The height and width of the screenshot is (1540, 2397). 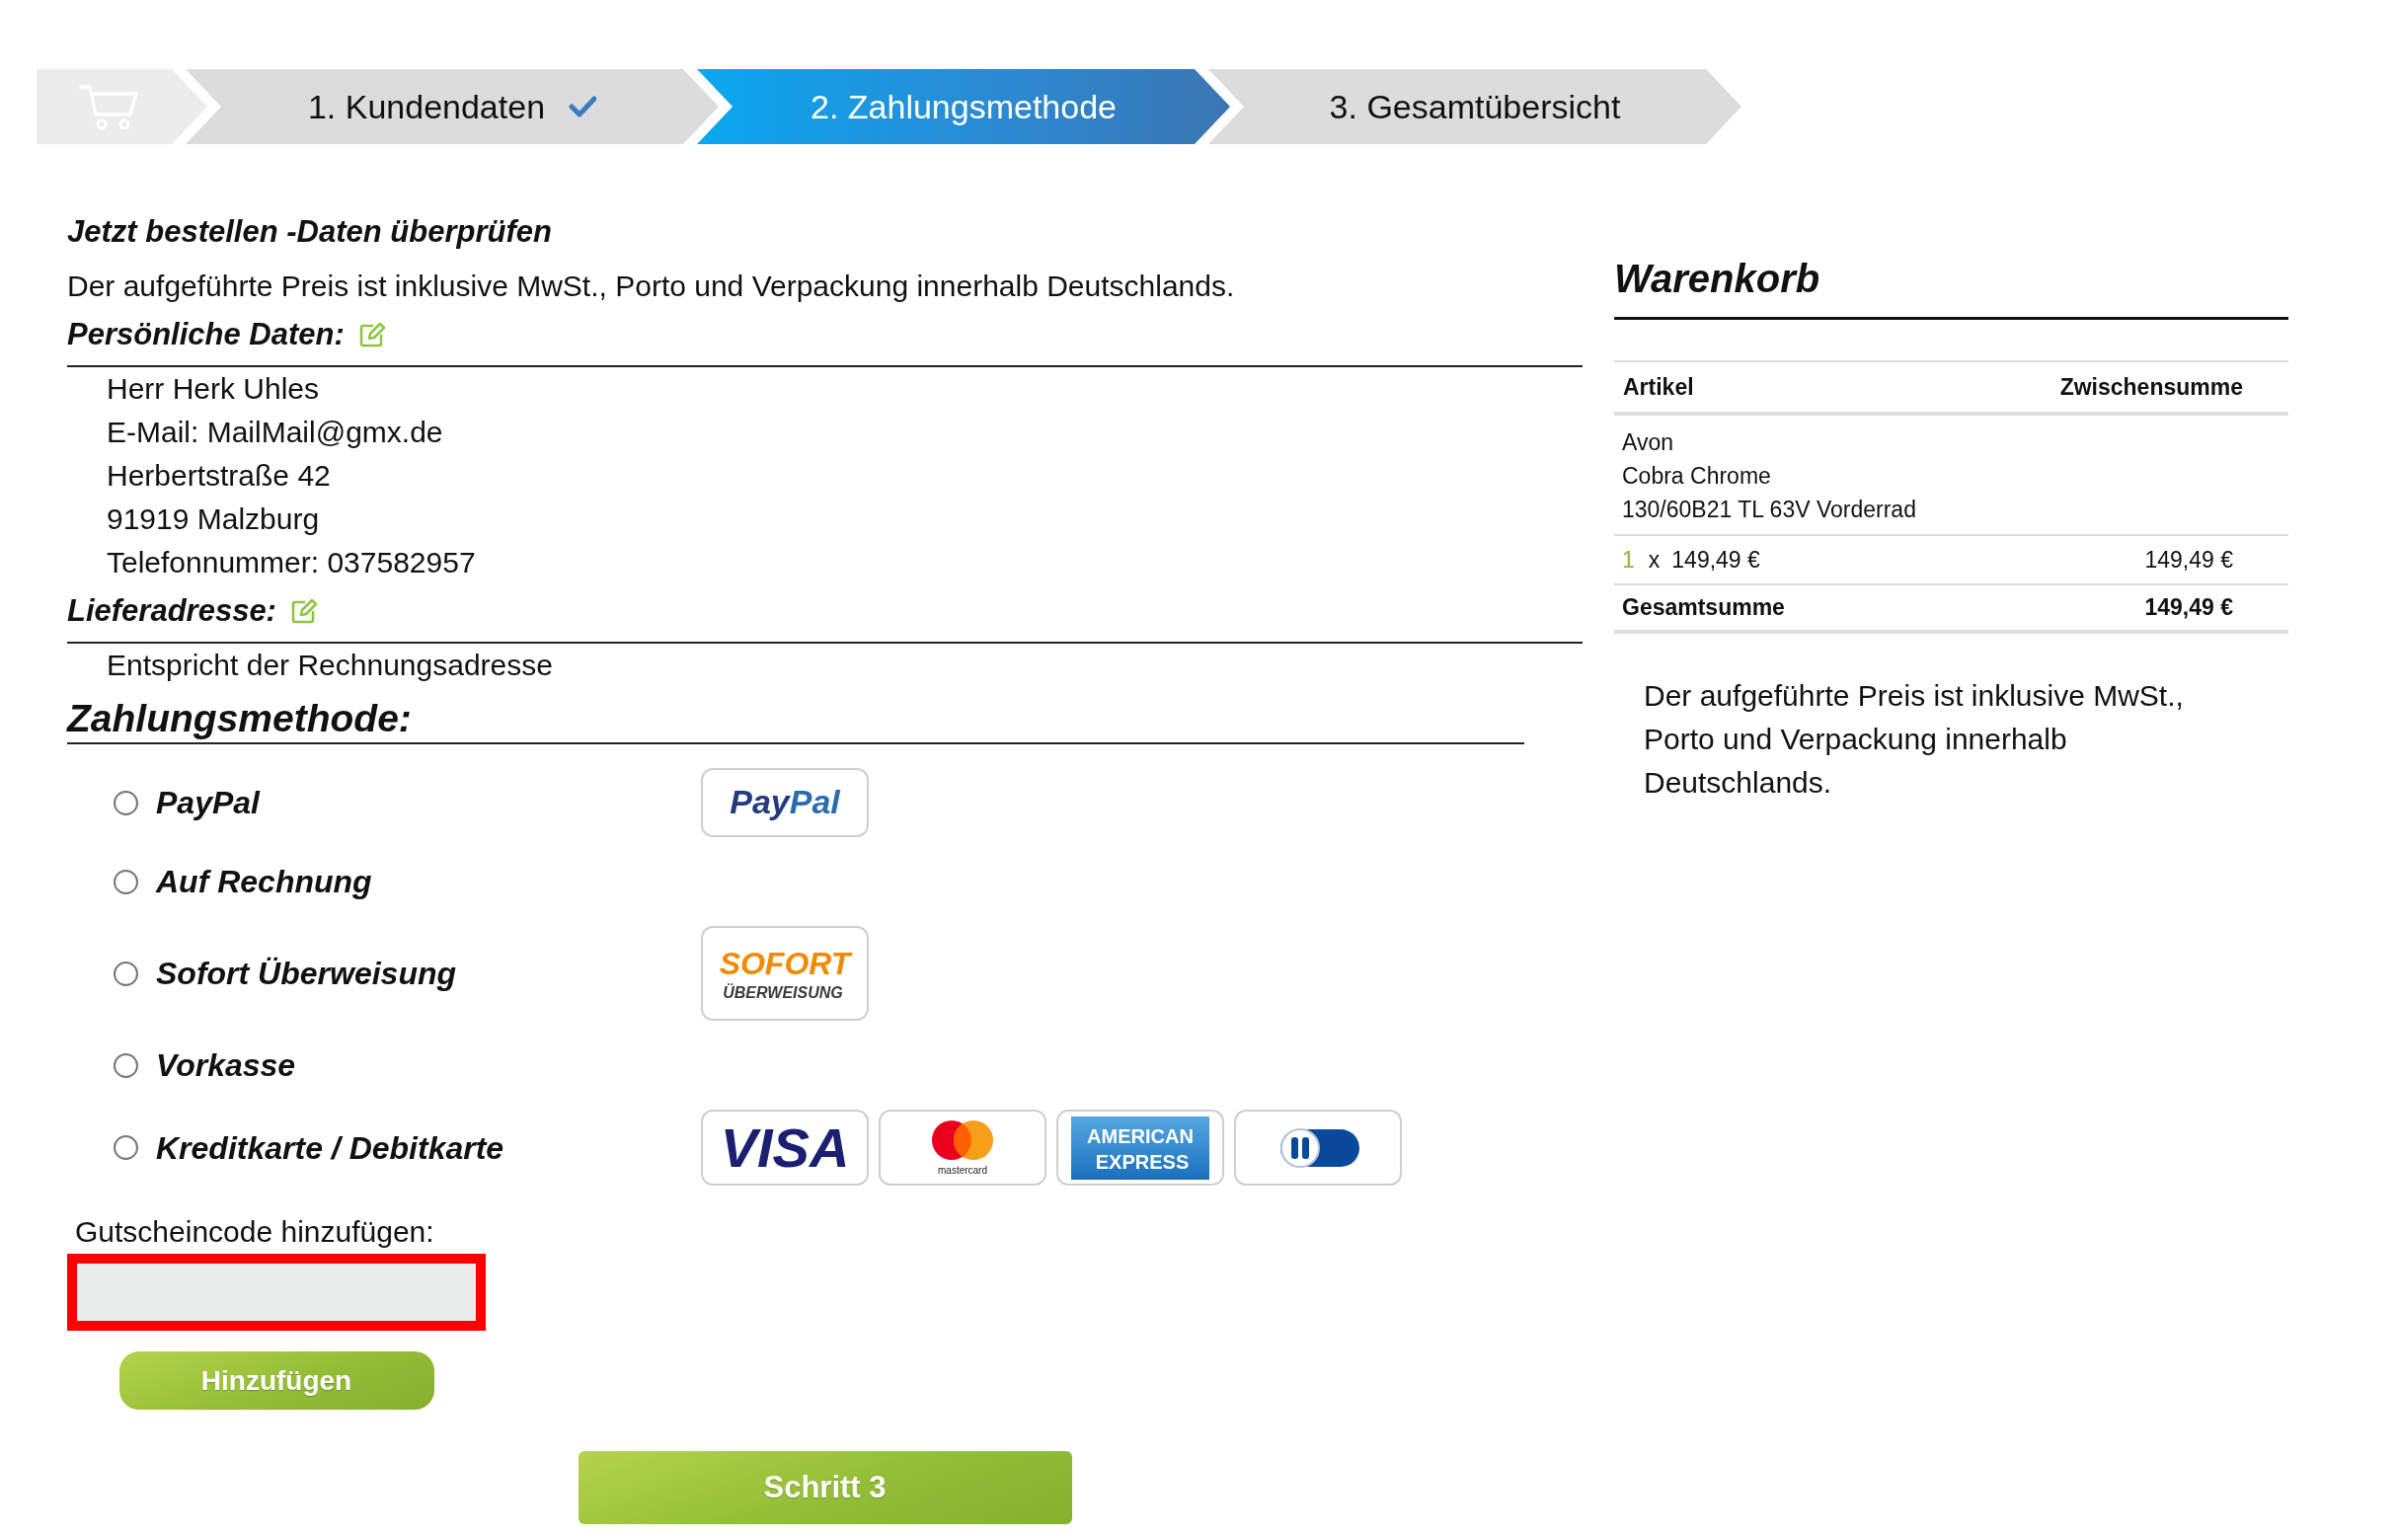 I want to click on section-heading: Zahlungsmethode:, so click(x=239, y=718).